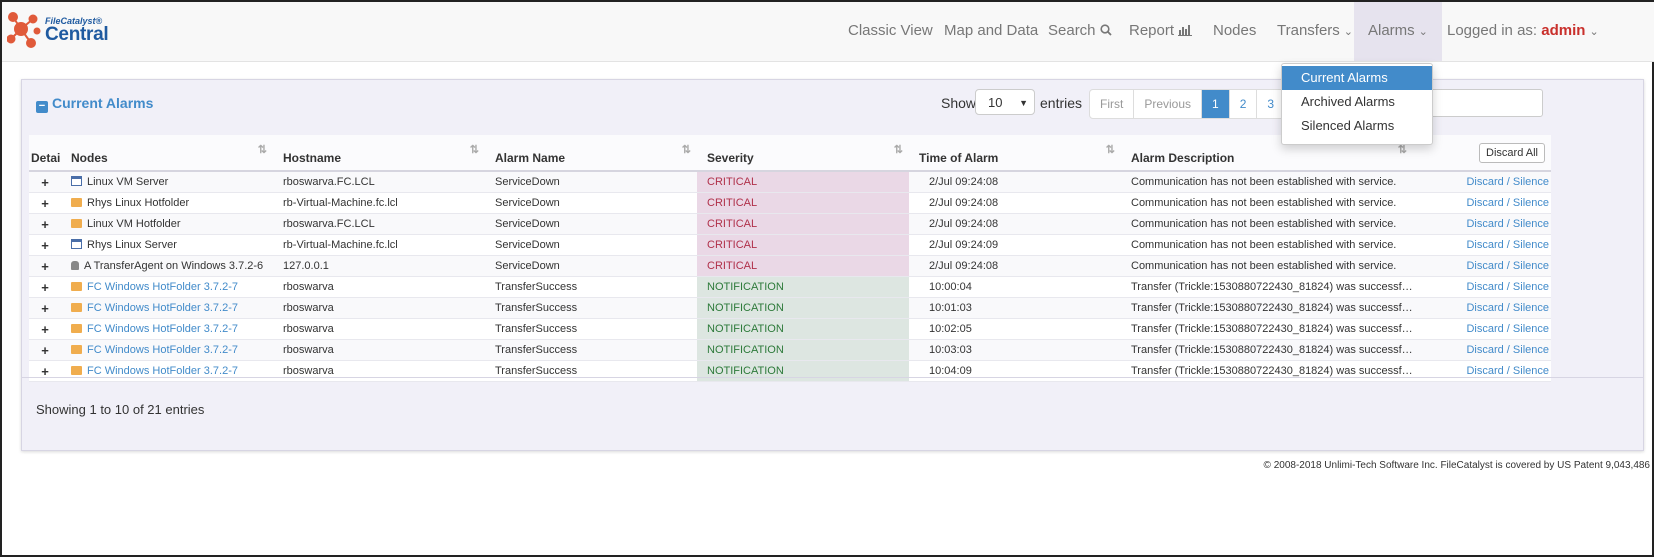 The width and height of the screenshot is (1654, 557). What do you see at coordinates (49, 153) in the screenshot?
I see `col-details: Details` at bounding box center [49, 153].